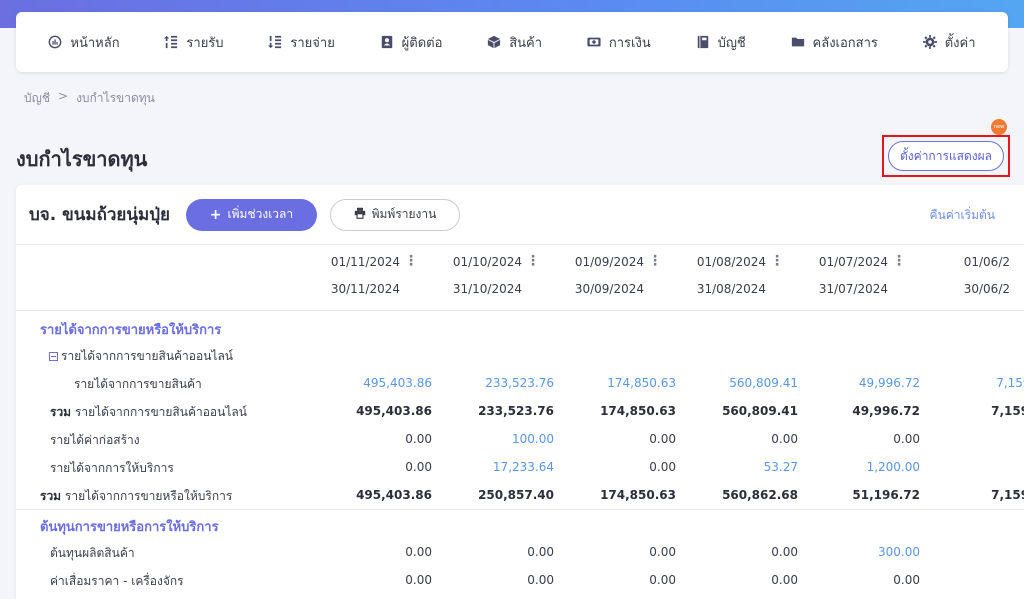 The width and height of the screenshot is (1024, 599). What do you see at coordinates (731, 289) in the screenshot?
I see `period-end-date: 31/08/2024` at bounding box center [731, 289].